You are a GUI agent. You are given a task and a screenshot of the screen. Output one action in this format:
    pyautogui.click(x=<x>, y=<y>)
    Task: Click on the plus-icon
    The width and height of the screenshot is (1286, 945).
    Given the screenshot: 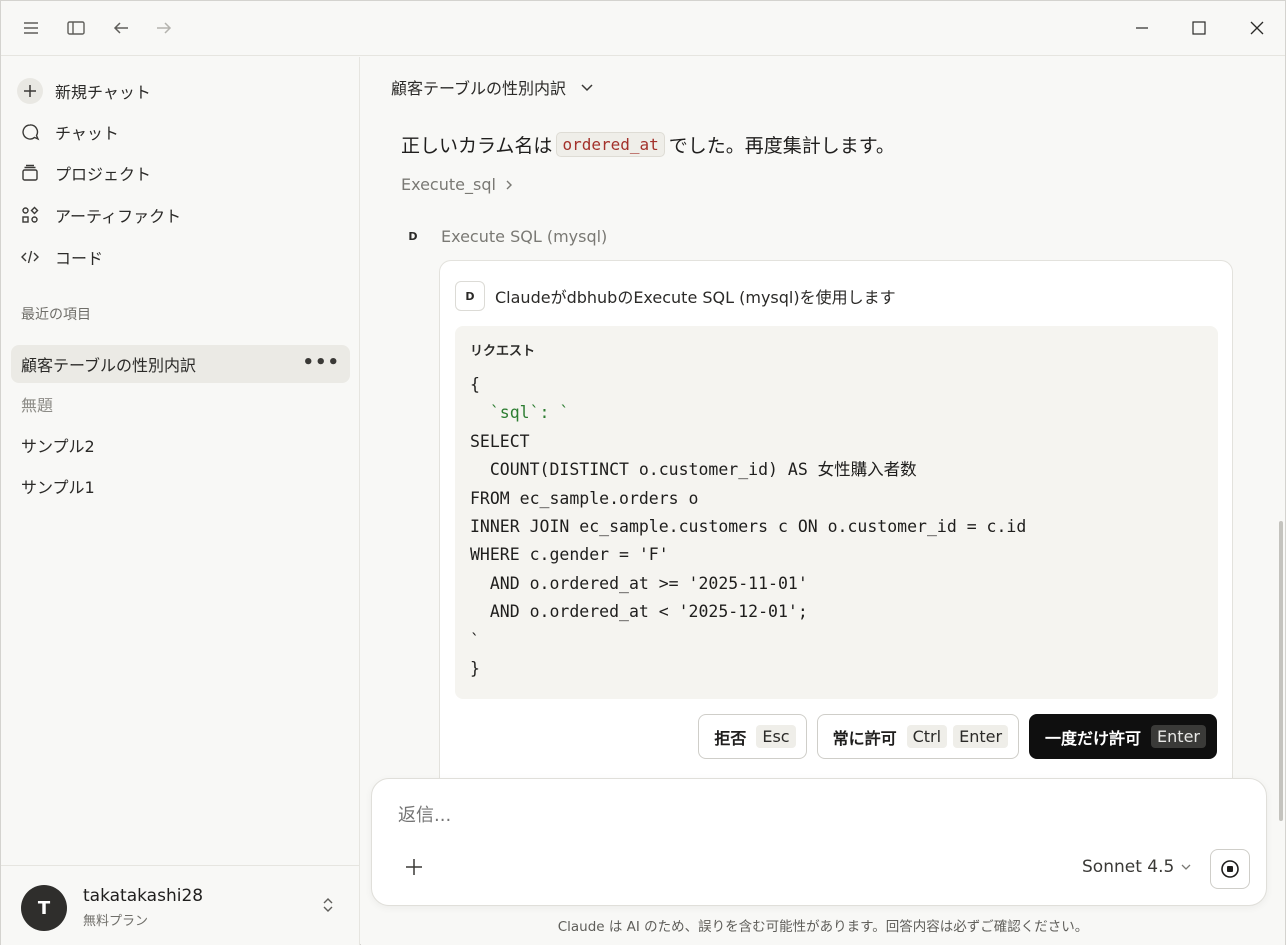 What is the action you would take?
    pyautogui.click(x=30, y=91)
    